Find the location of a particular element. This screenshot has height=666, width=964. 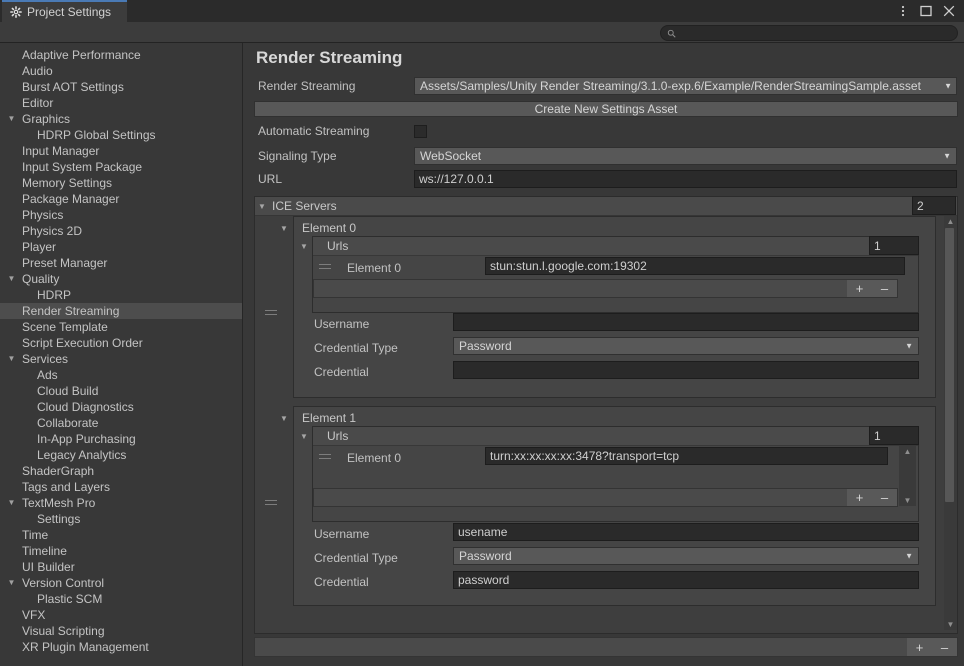

urls-remove-button-element-0: – is located at coordinates (884, 288).